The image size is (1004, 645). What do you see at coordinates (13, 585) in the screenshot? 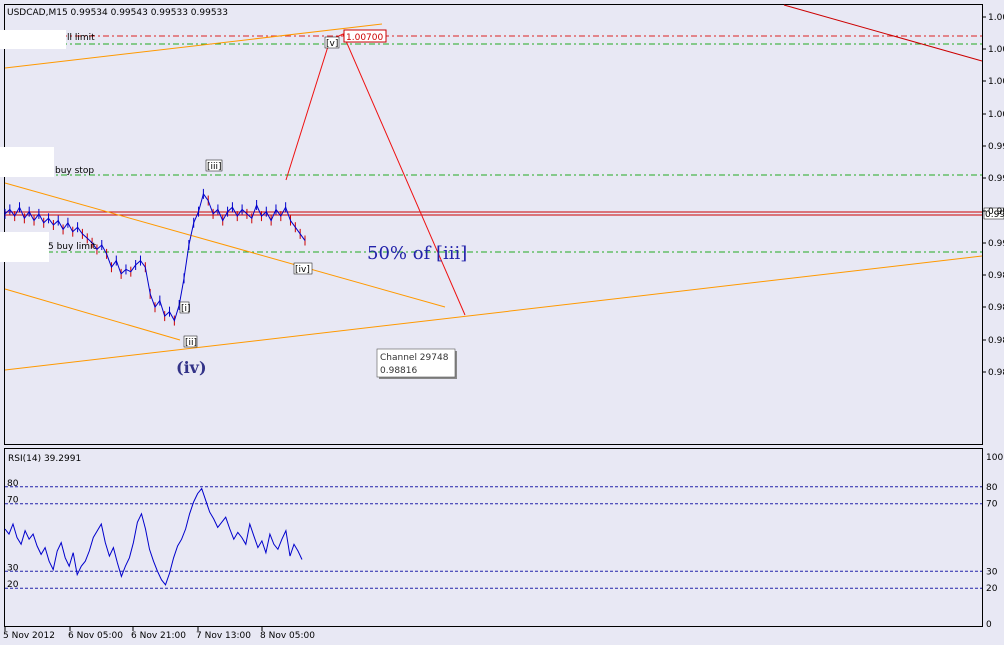
I see `rsi-level-label: 20` at bounding box center [13, 585].